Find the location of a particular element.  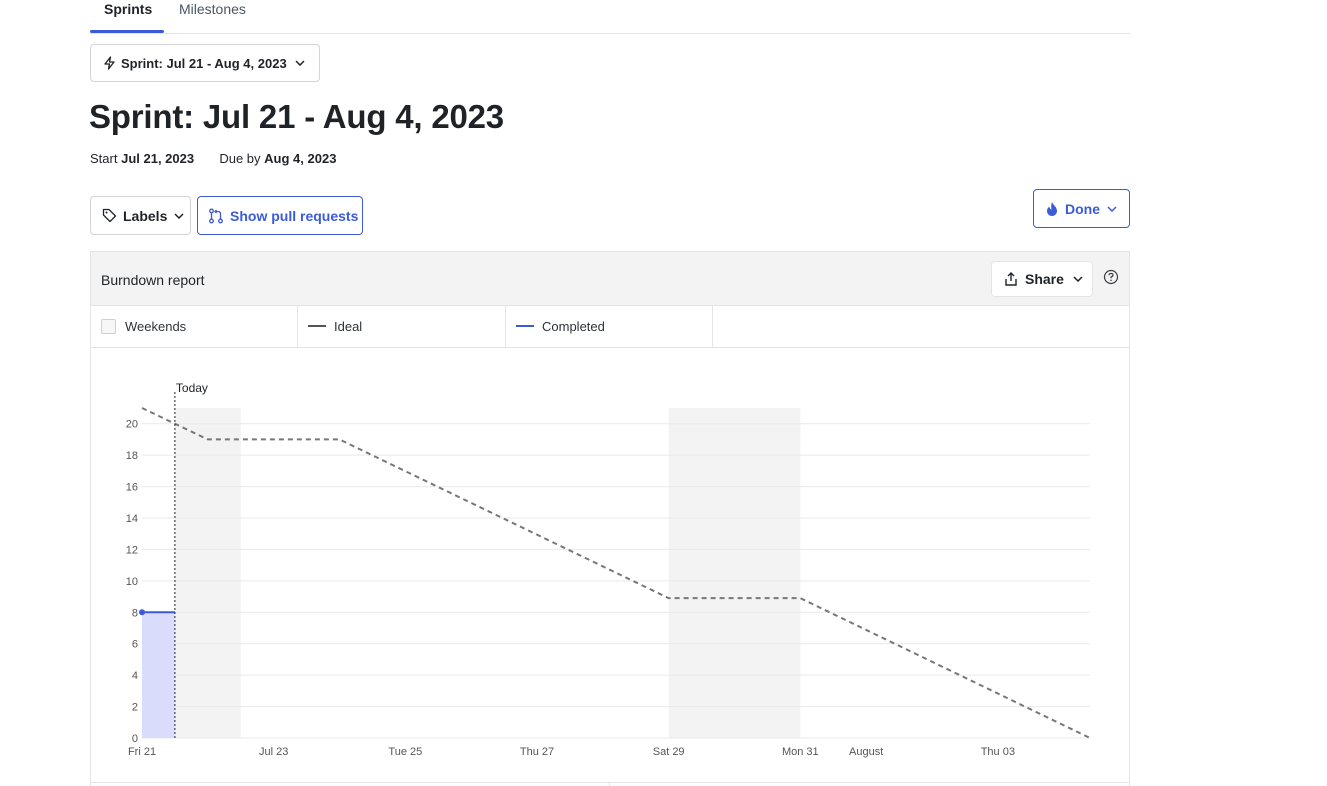

page-title: Sprint: Jul 21 - Aug 4, 2023 is located at coordinates (296, 116).